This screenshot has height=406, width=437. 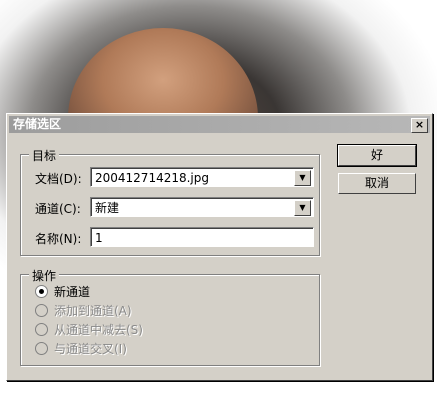 I want to click on operation-legend: 操作, so click(x=44, y=275).